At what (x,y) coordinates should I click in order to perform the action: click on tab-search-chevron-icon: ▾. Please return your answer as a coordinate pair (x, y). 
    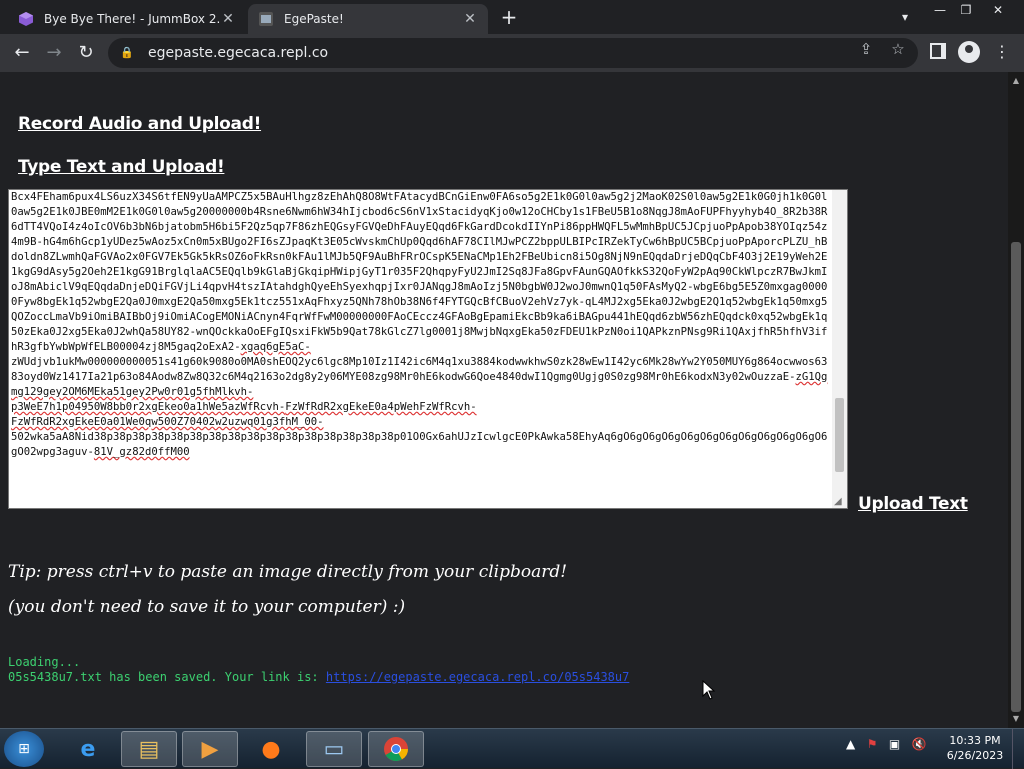
    Looking at the image, I should click on (905, 17).